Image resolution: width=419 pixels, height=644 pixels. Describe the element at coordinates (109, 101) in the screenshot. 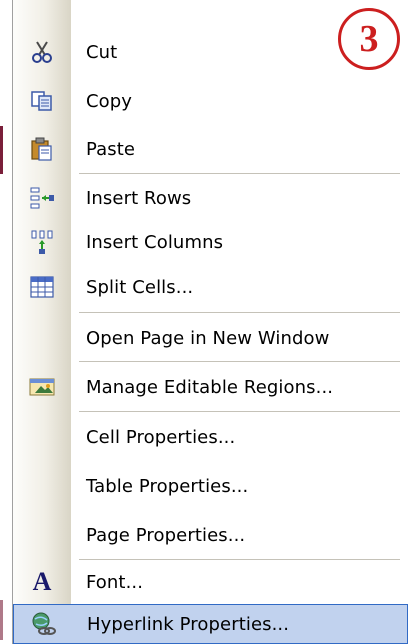

I see `menu-item-label: Copy` at that location.